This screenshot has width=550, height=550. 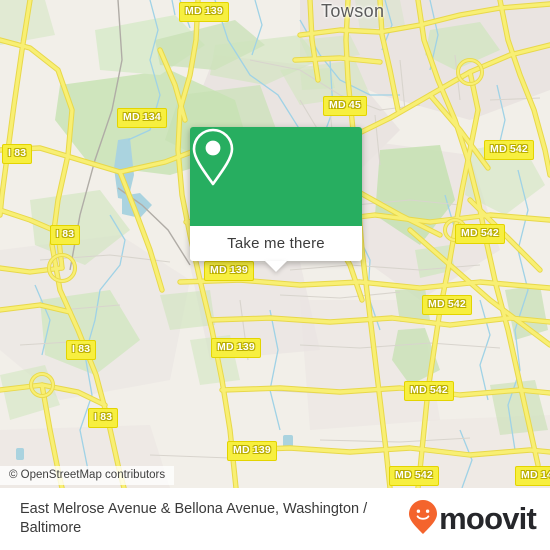 What do you see at coordinates (276, 176) in the screenshot?
I see `callout-pin-area` at bounding box center [276, 176].